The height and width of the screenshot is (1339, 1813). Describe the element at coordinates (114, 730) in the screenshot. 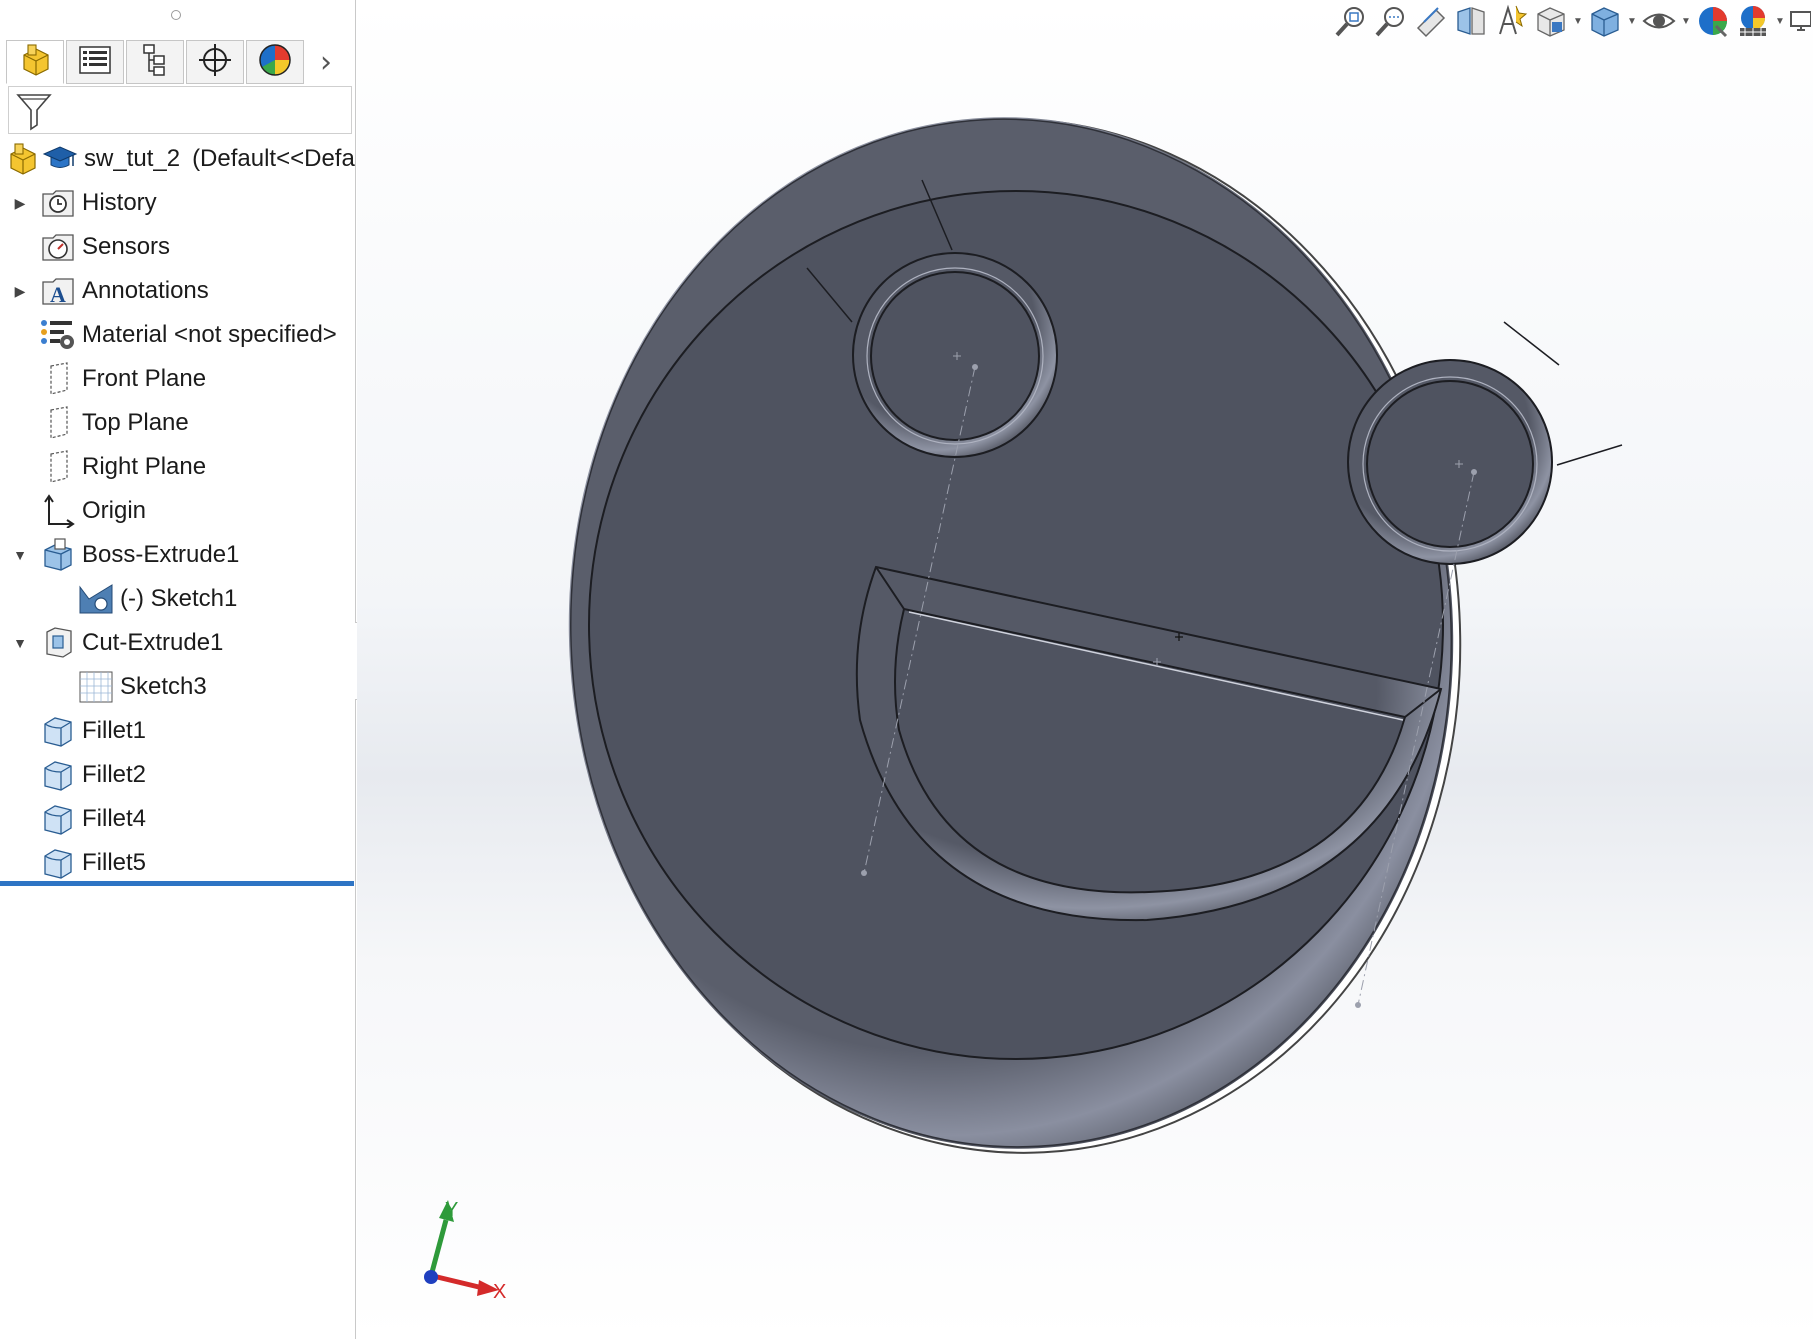

I see `tree-item-label: Fillet1` at that location.